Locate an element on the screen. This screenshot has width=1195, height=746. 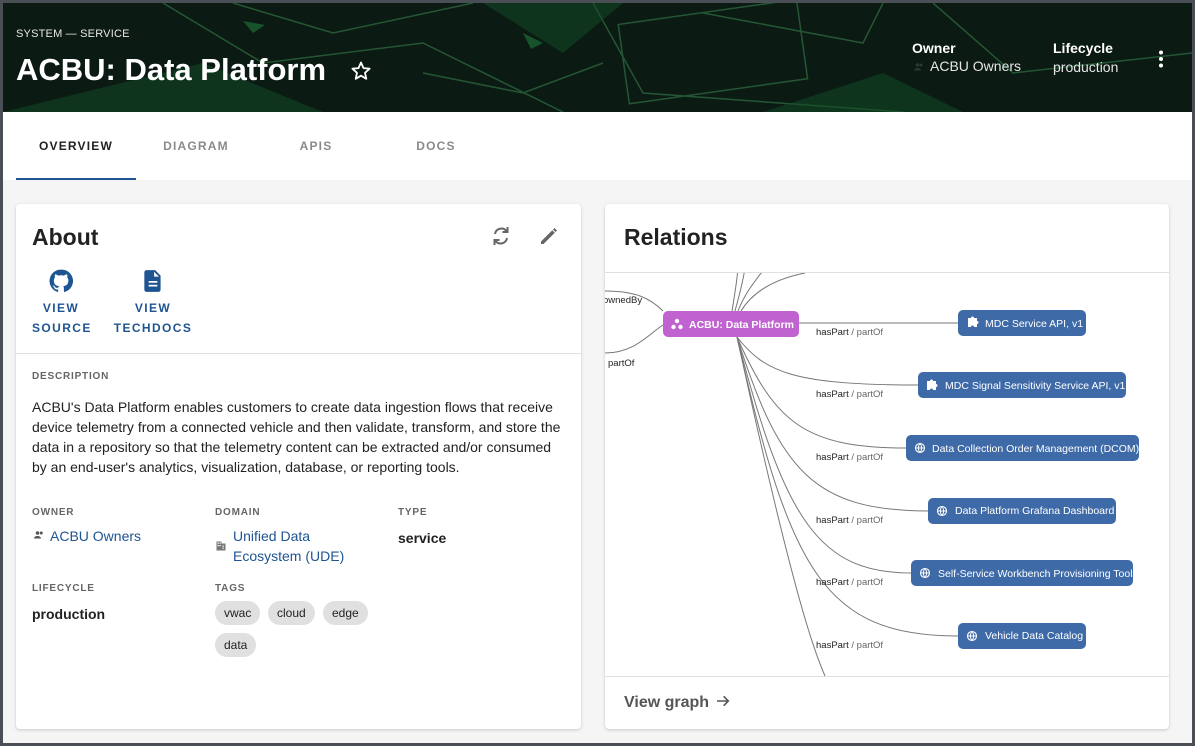
about-divider is located at coordinates (298, 353).